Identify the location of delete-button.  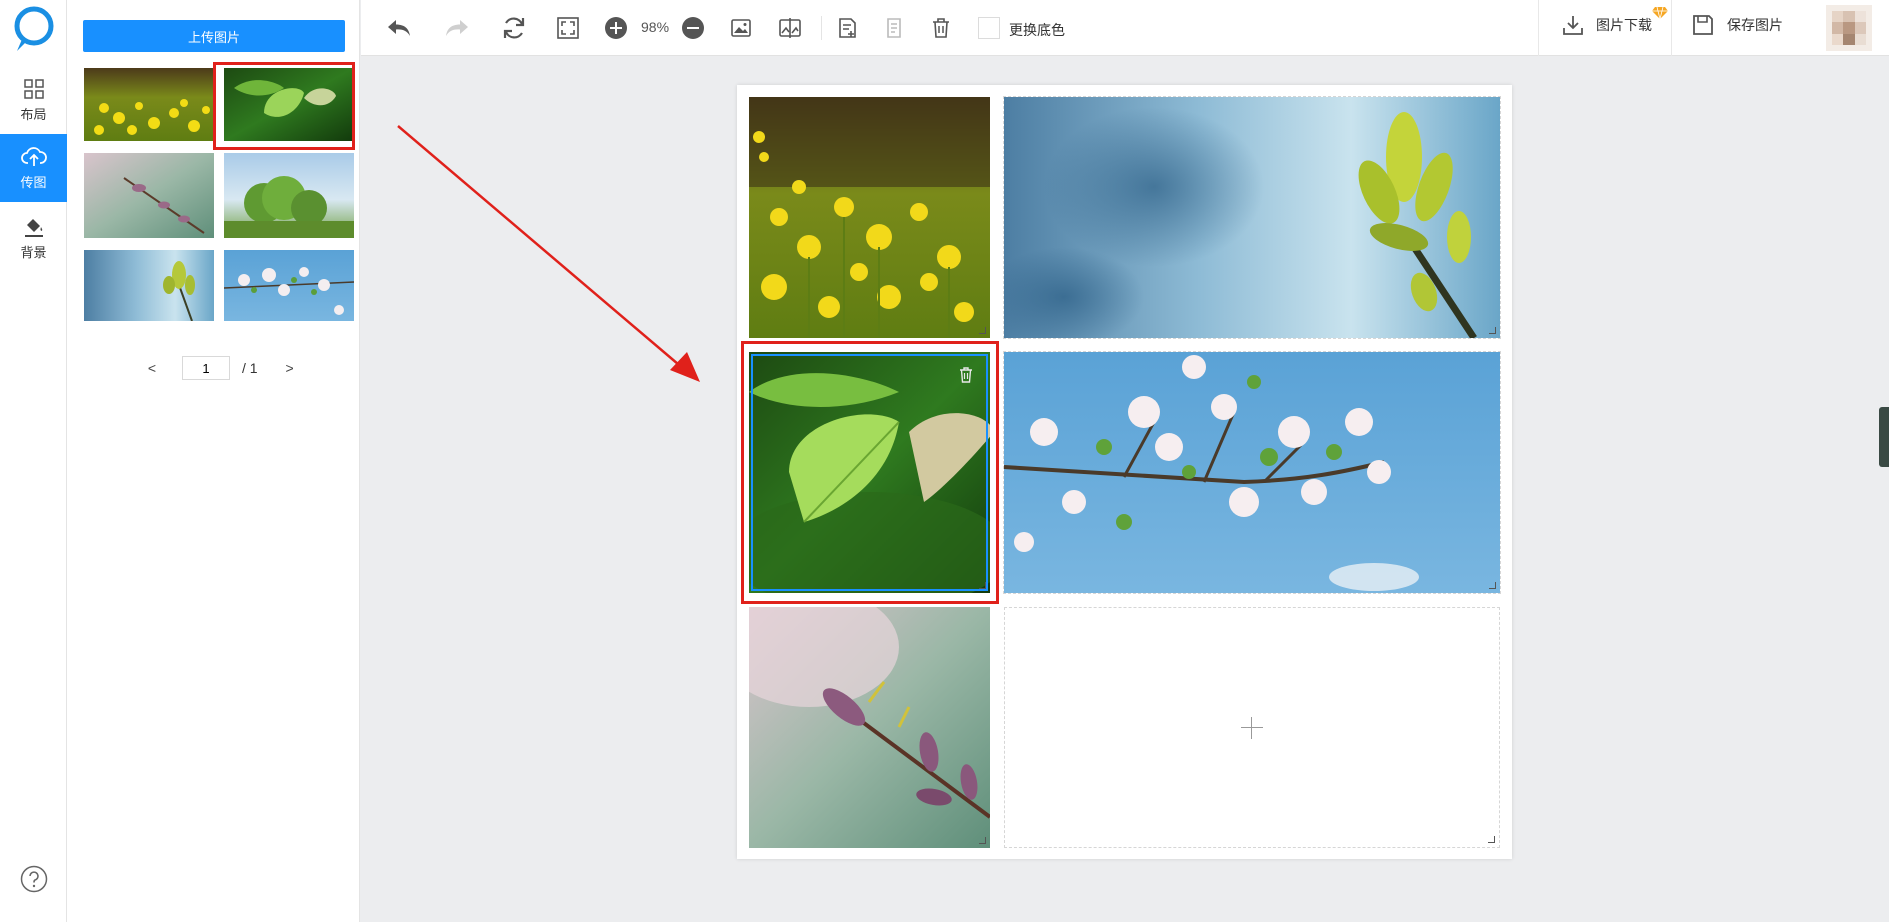
(941, 28).